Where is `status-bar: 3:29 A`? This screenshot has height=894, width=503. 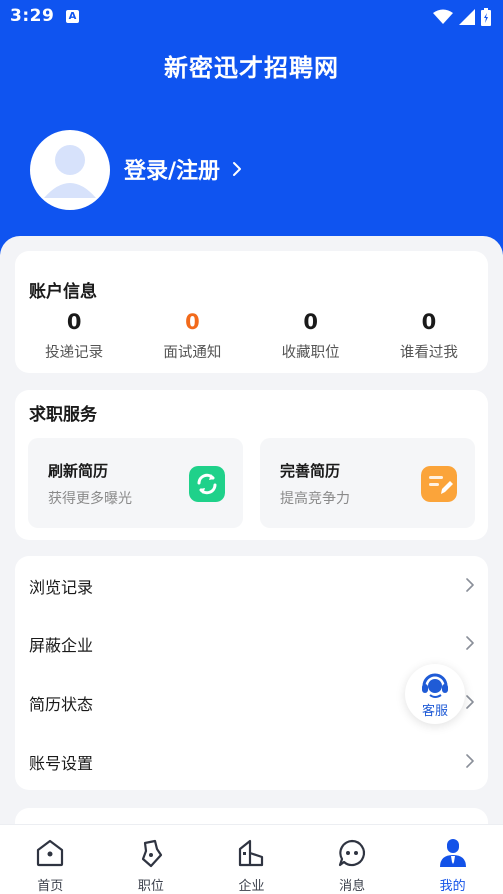 status-bar: 3:29 A is located at coordinates (251, 17).